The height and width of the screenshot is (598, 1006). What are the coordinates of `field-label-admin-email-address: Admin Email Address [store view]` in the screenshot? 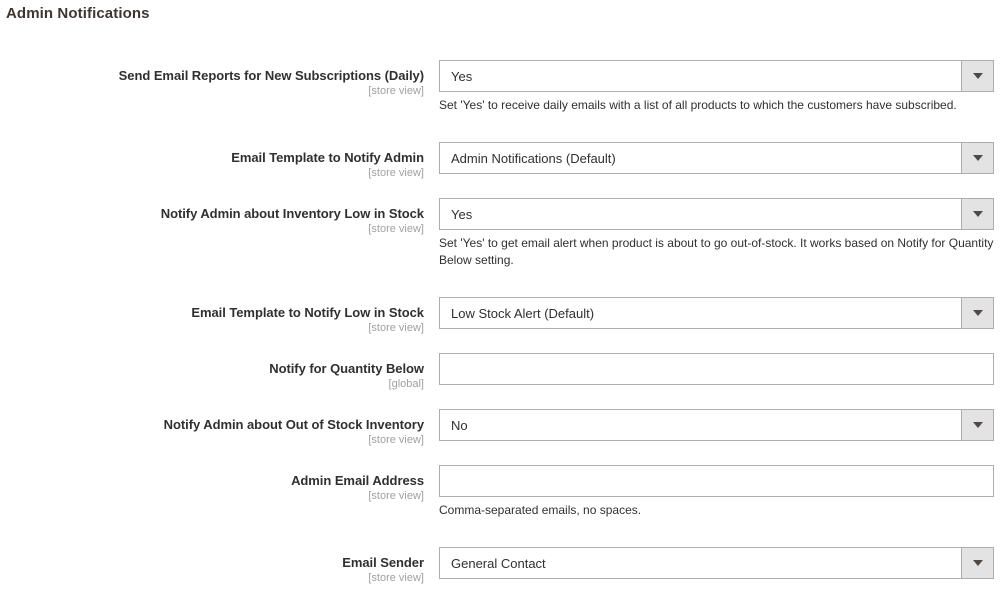 It's located at (212, 484).